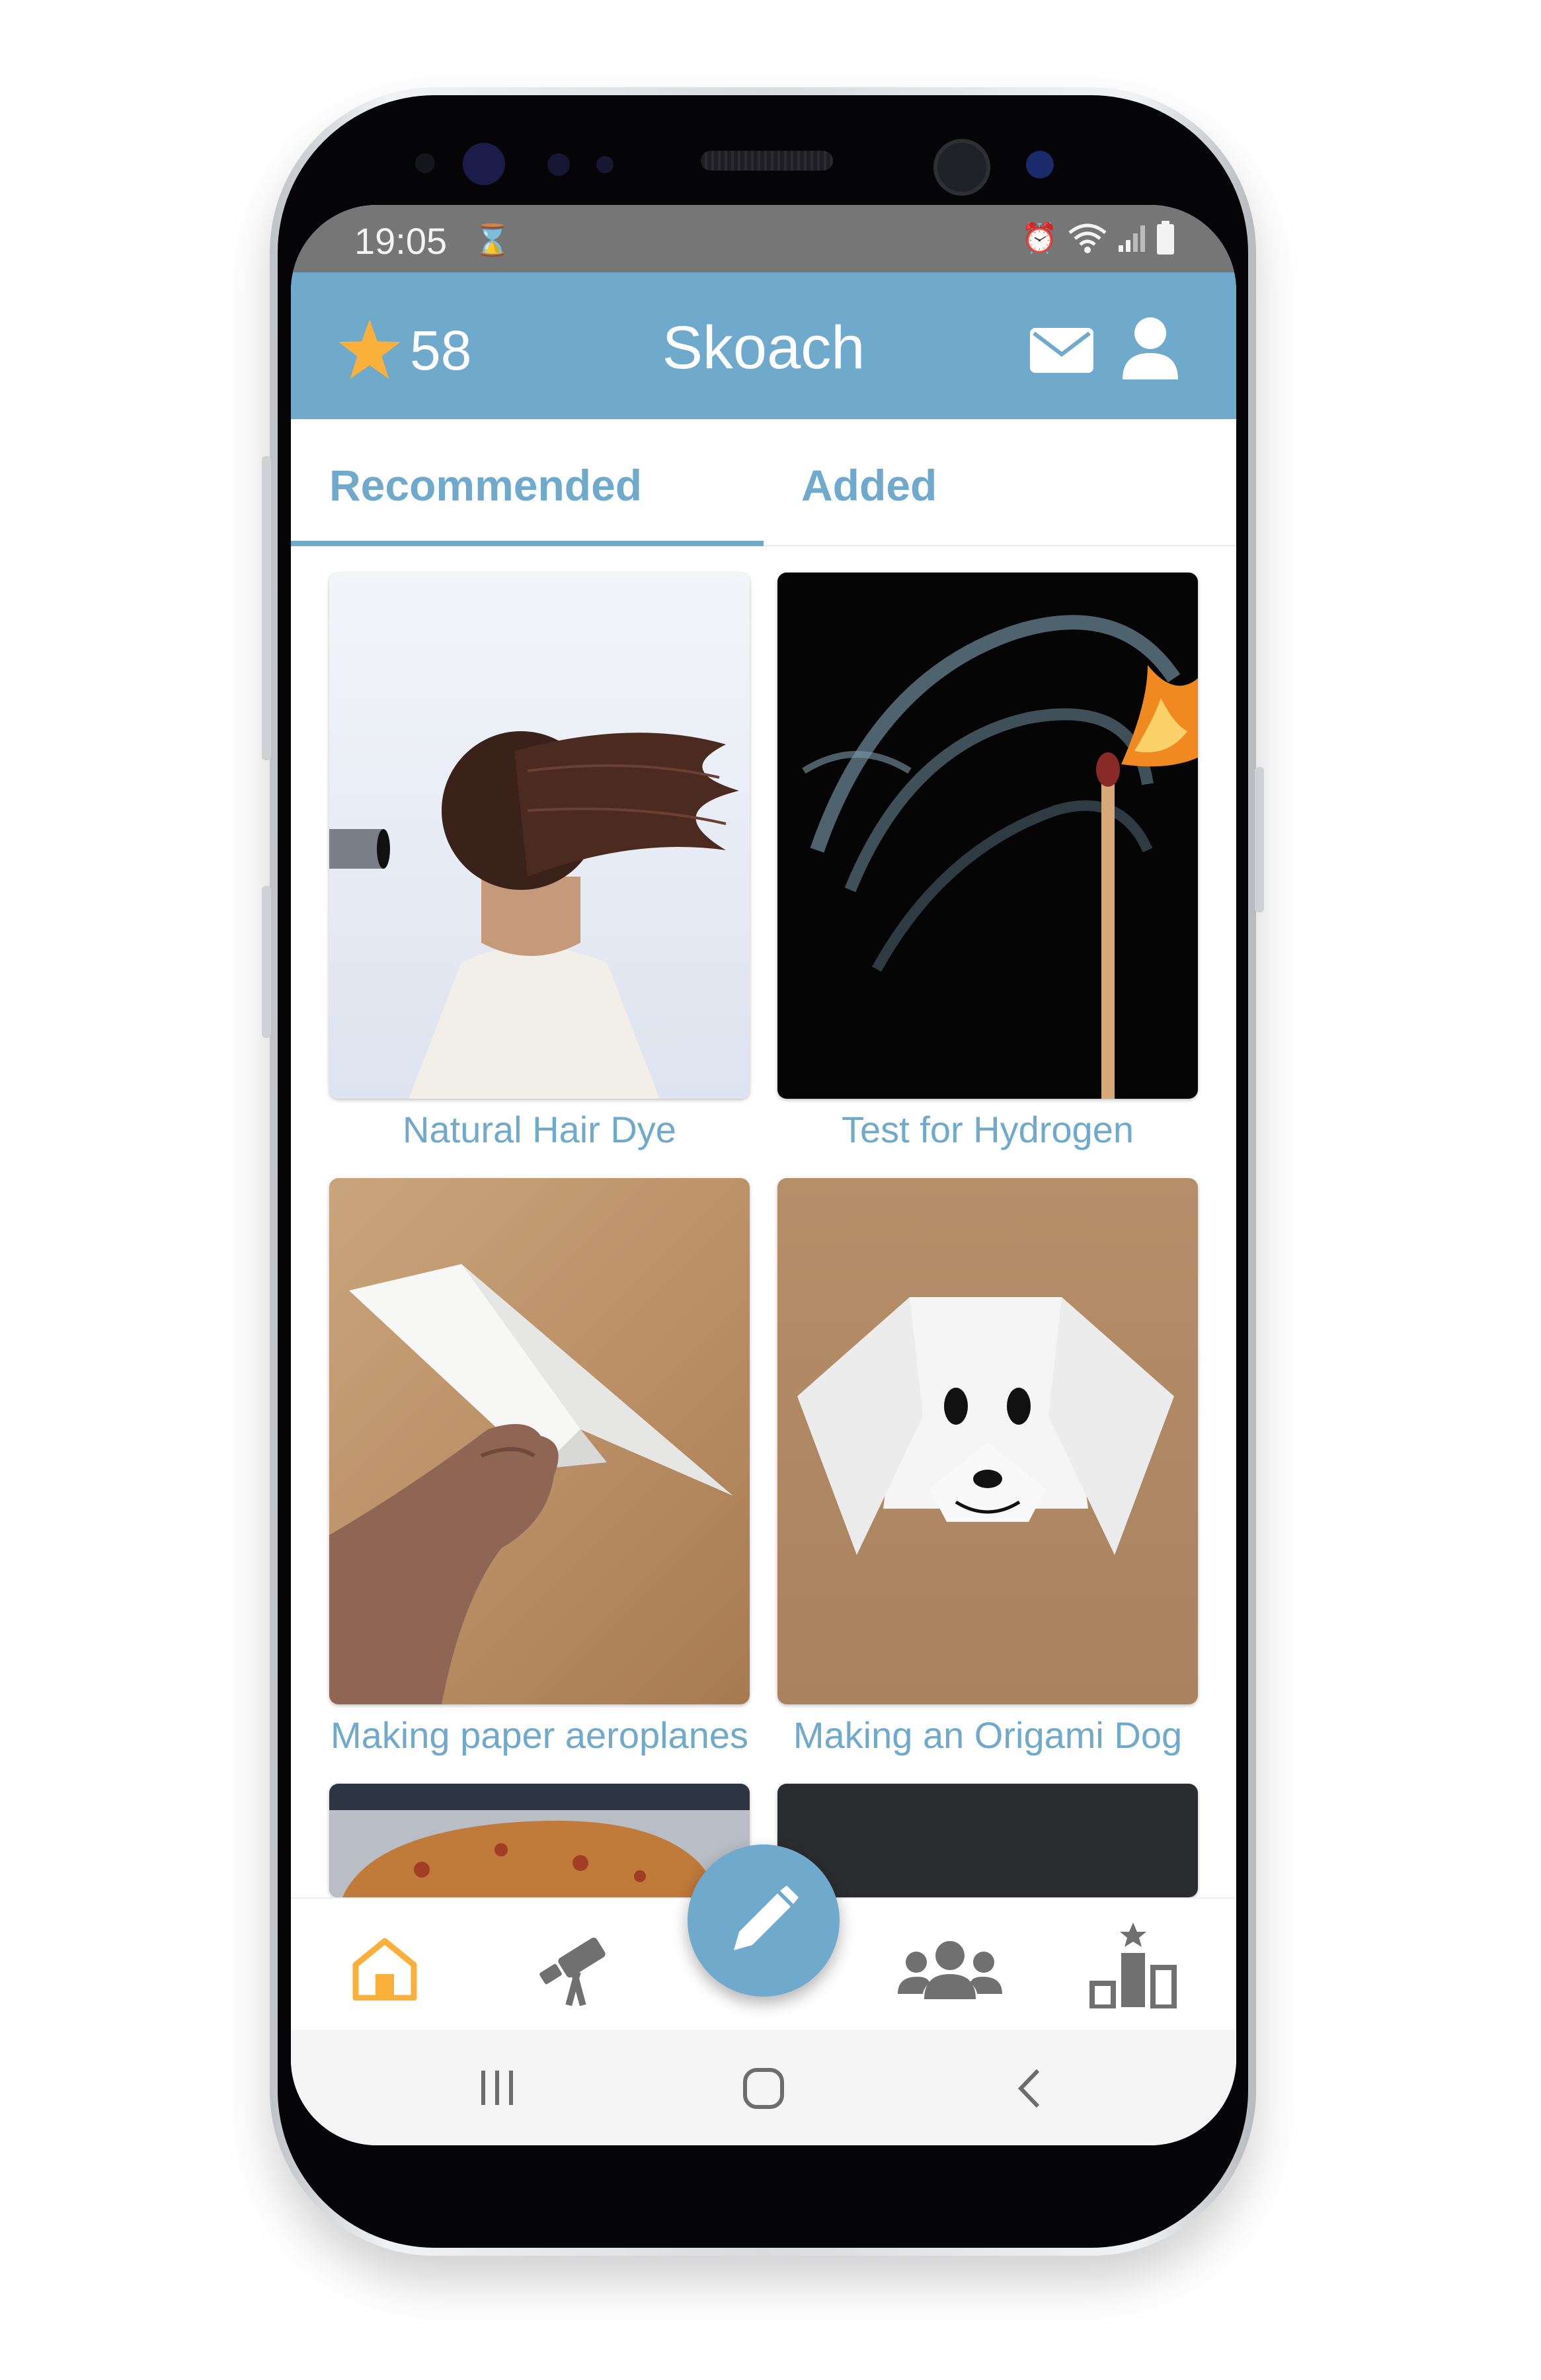 Image resolution: width=1541 pixels, height=2380 pixels. Describe the element at coordinates (869, 485) in the screenshot. I see `tab-added: Added` at that location.